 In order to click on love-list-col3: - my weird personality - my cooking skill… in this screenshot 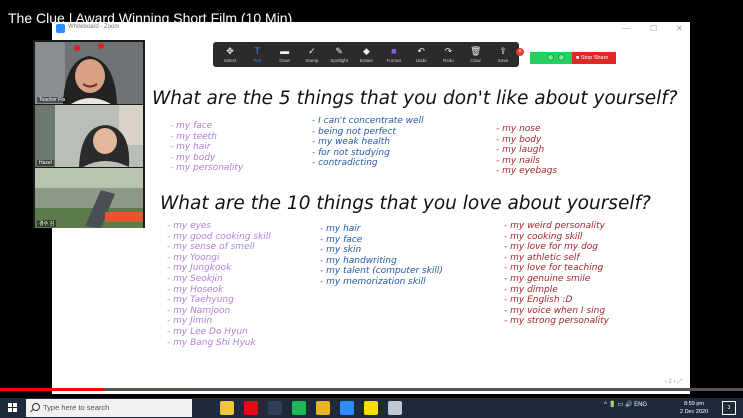, I will do `click(556, 274)`.